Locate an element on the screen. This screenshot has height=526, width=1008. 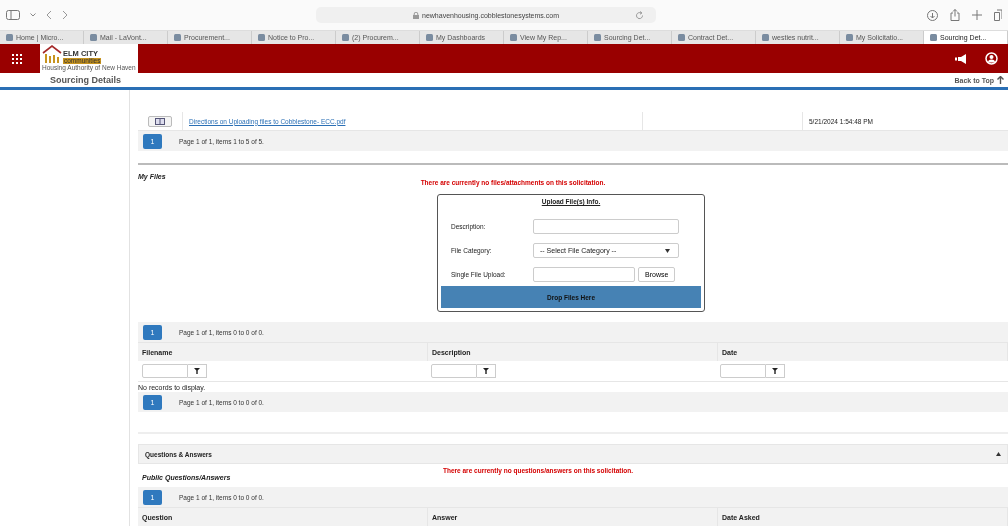
book-icon is located at coordinates (160, 121).